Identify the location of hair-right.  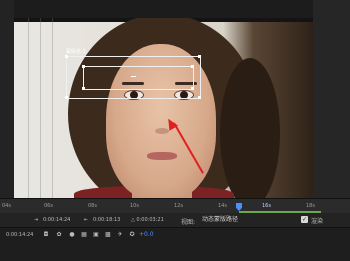
(250, 128).